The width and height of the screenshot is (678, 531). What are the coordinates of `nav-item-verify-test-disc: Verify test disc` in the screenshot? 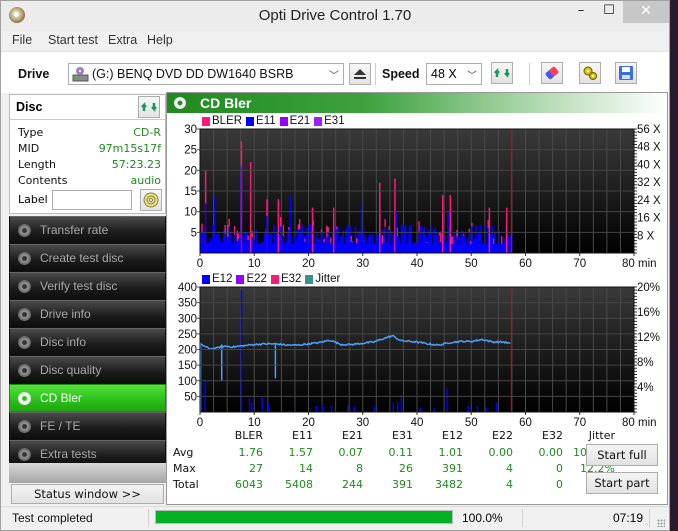 It's located at (87, 286).